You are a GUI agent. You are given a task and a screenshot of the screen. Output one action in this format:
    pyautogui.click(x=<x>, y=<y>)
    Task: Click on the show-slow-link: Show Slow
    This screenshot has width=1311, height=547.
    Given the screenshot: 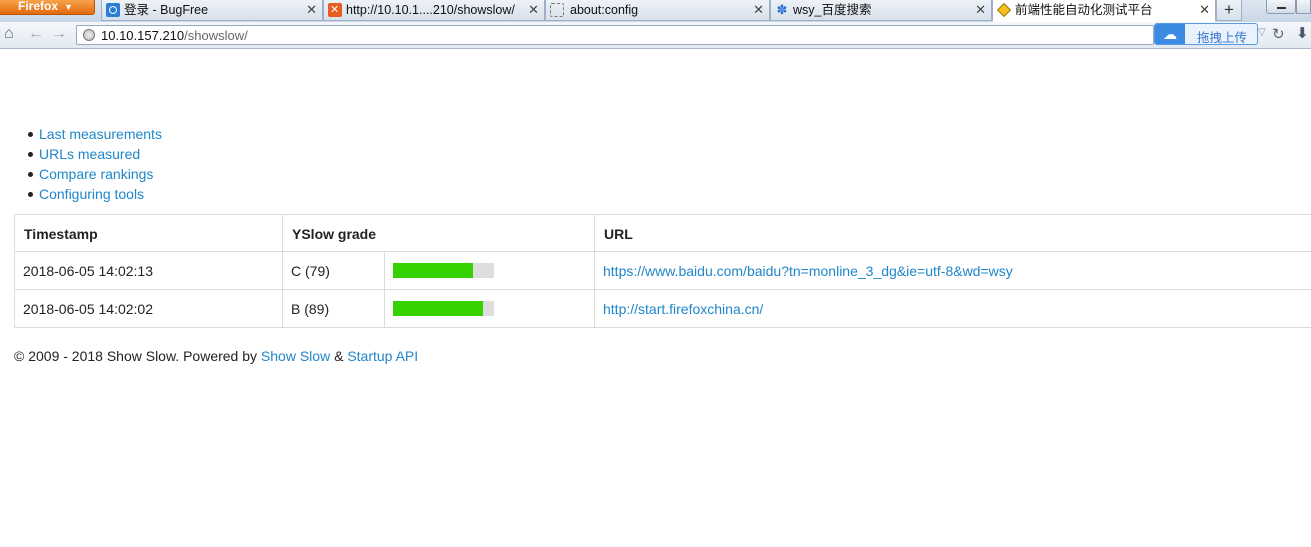 What is the action you would take?
    pyautogui.click(x=295, y=356)
    